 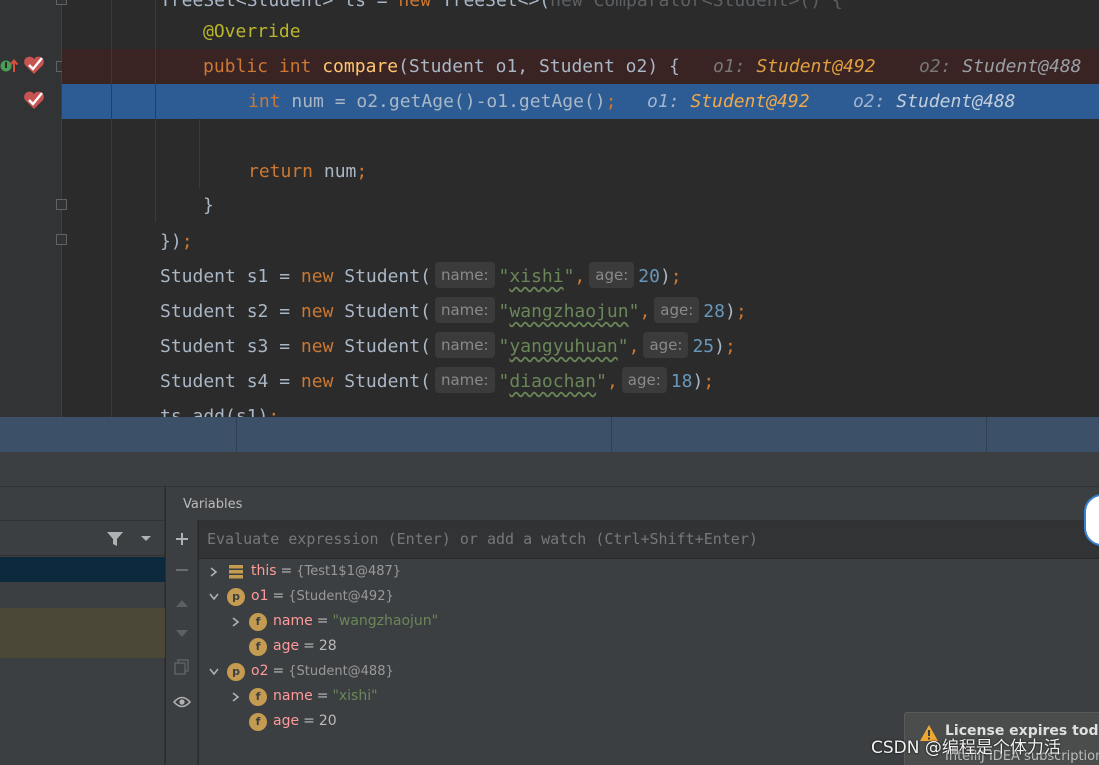 I want to click on code-line, so click(x=580, y=136).